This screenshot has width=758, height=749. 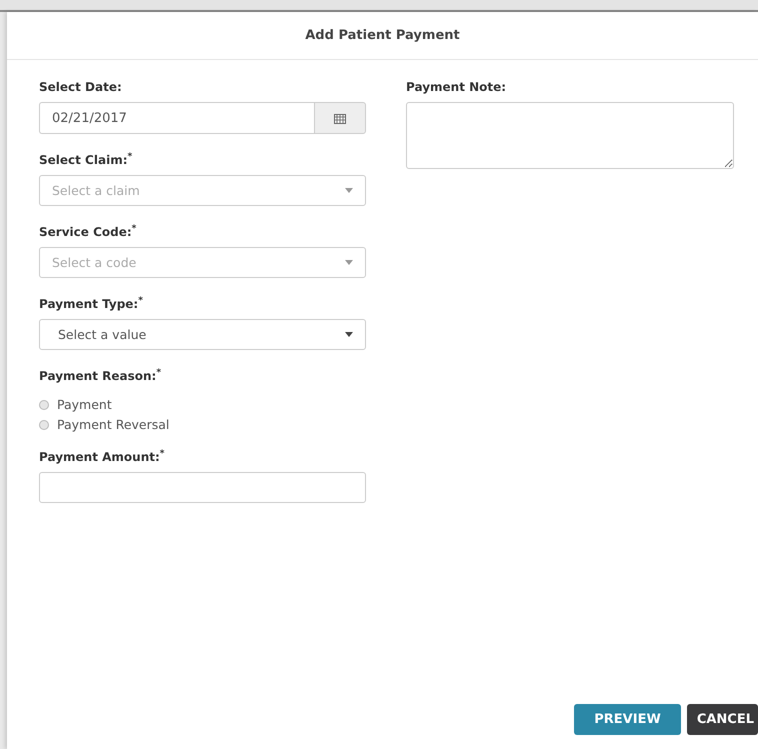 What do you see at coordinates (91, 304) in the screenshot?
I see `field-label: Payment Type:$^{*}$` at bounding box center [91, 304].